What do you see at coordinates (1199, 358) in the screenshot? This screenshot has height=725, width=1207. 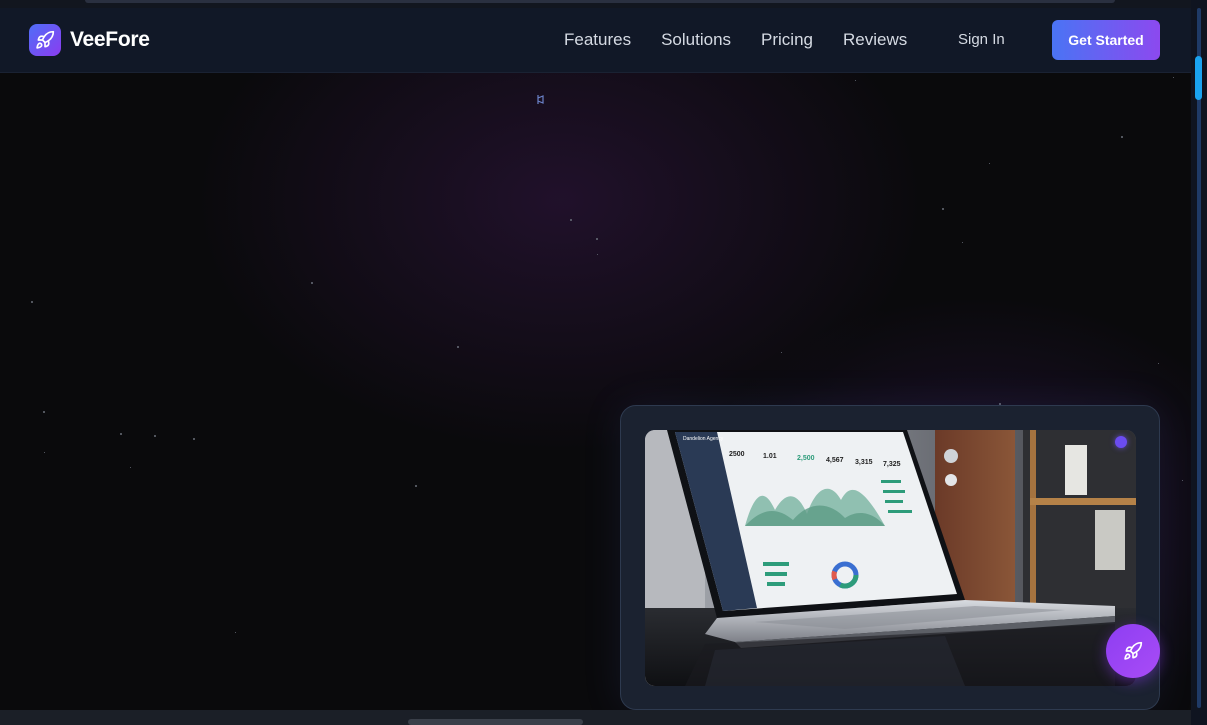 I see `scroll-track` at bounding box center [1199, 358].